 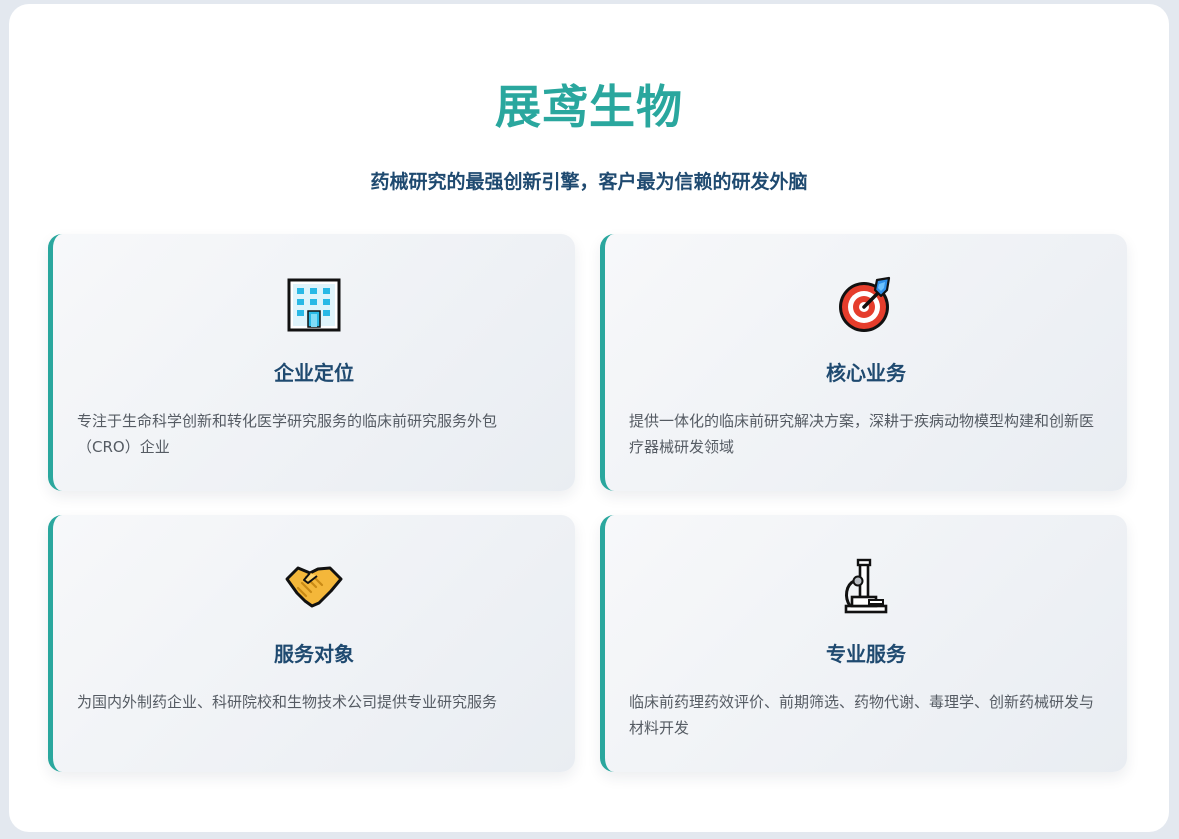 What do you see at coordinates (314, 654) in the screenshot?
I see `card-title: 服务对象` at bounding box center [314, 654].